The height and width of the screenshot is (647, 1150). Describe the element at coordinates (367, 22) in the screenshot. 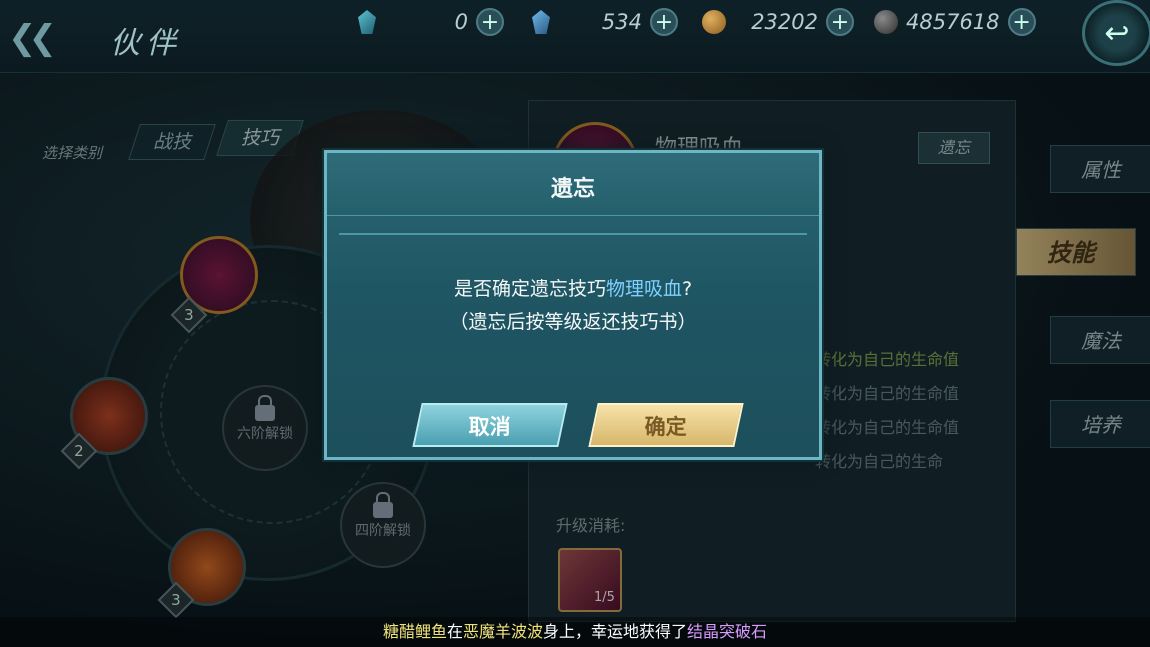

I see `crystal-icon` at that location.